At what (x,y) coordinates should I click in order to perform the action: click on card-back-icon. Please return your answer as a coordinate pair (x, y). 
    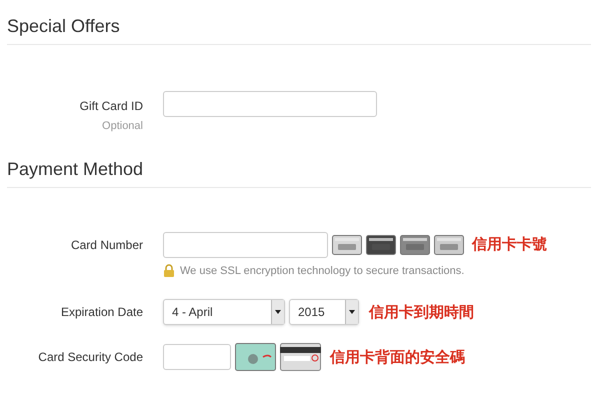
    Looking at the image, I should click on (300, 357).